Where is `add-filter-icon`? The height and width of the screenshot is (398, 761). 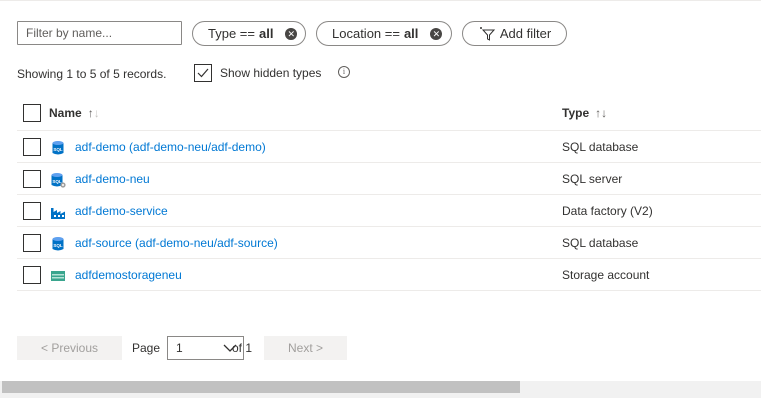
add-filter-icon is located at coordinates (487, 33).